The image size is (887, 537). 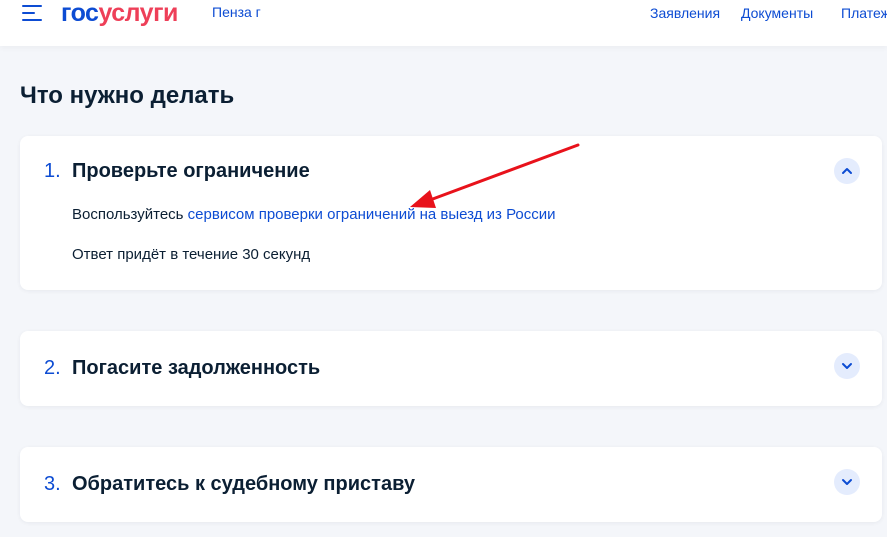 What do you see at coordinates (52, 484) in the screenshot?
I see `step-number: 3.` at bounding box center [52, 484].